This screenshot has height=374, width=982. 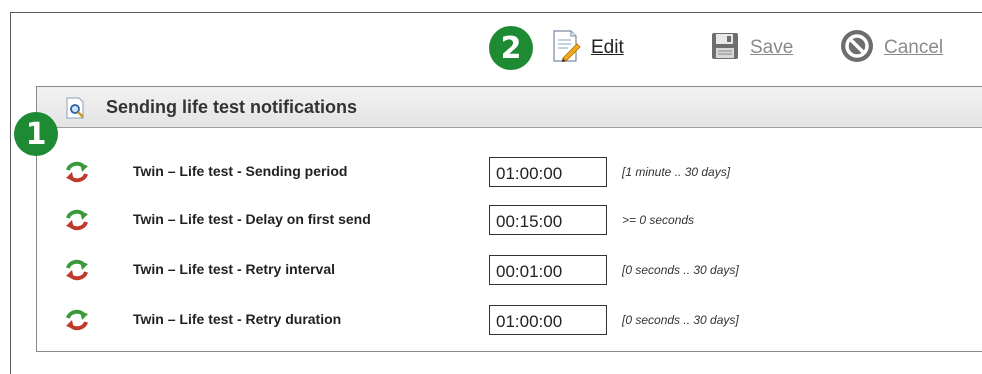 I want to click on frame-top-border, so click(x=496, y=12).